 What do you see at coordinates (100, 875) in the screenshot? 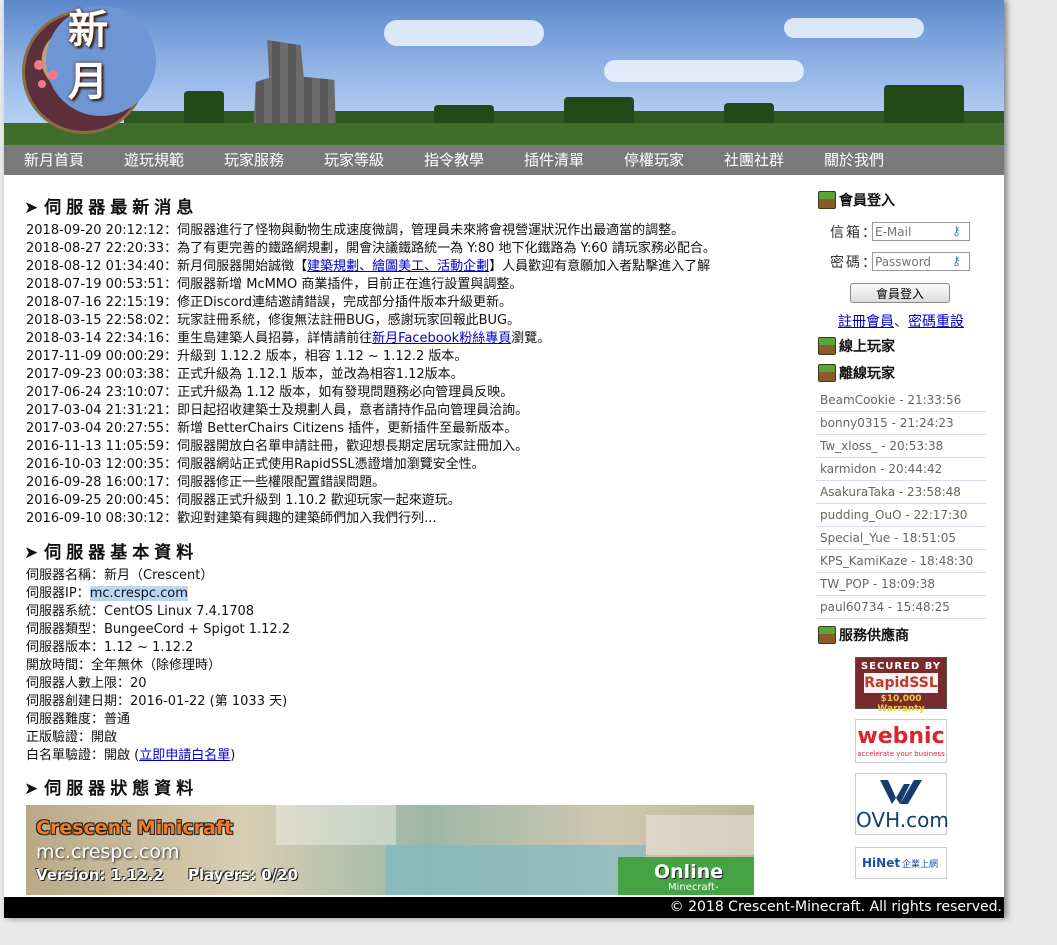
I see `status-version: Version: 1.12.2` at bounding box center [100, 875].